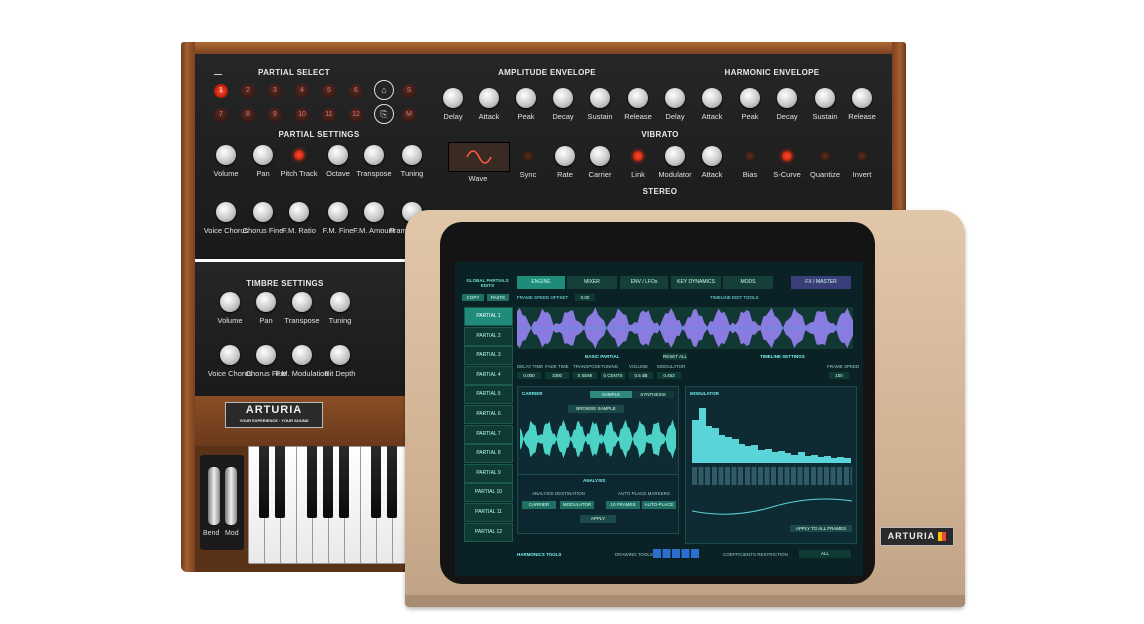 This screenshot has width=1144, height=624. Describe the element at coordinates (821, 282) in the screenshot. I see `tab-fx-master: FX / MASTER` at that location.